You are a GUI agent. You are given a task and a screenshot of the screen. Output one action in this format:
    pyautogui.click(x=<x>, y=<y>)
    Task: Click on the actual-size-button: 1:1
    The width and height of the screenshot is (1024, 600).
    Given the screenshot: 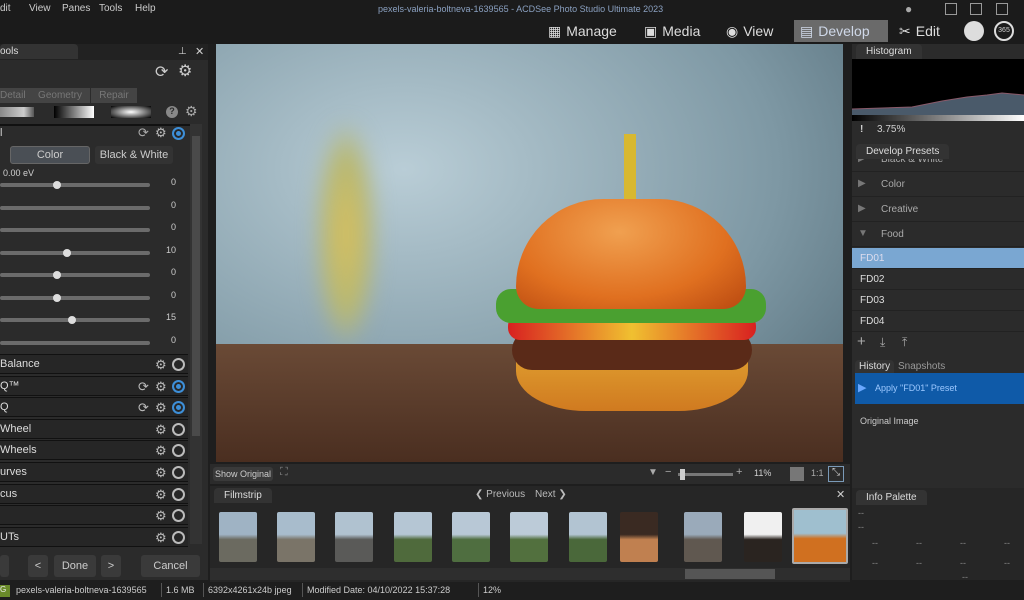 What is the action you would take?
    pyautogui.click(x=817, y=473)
    